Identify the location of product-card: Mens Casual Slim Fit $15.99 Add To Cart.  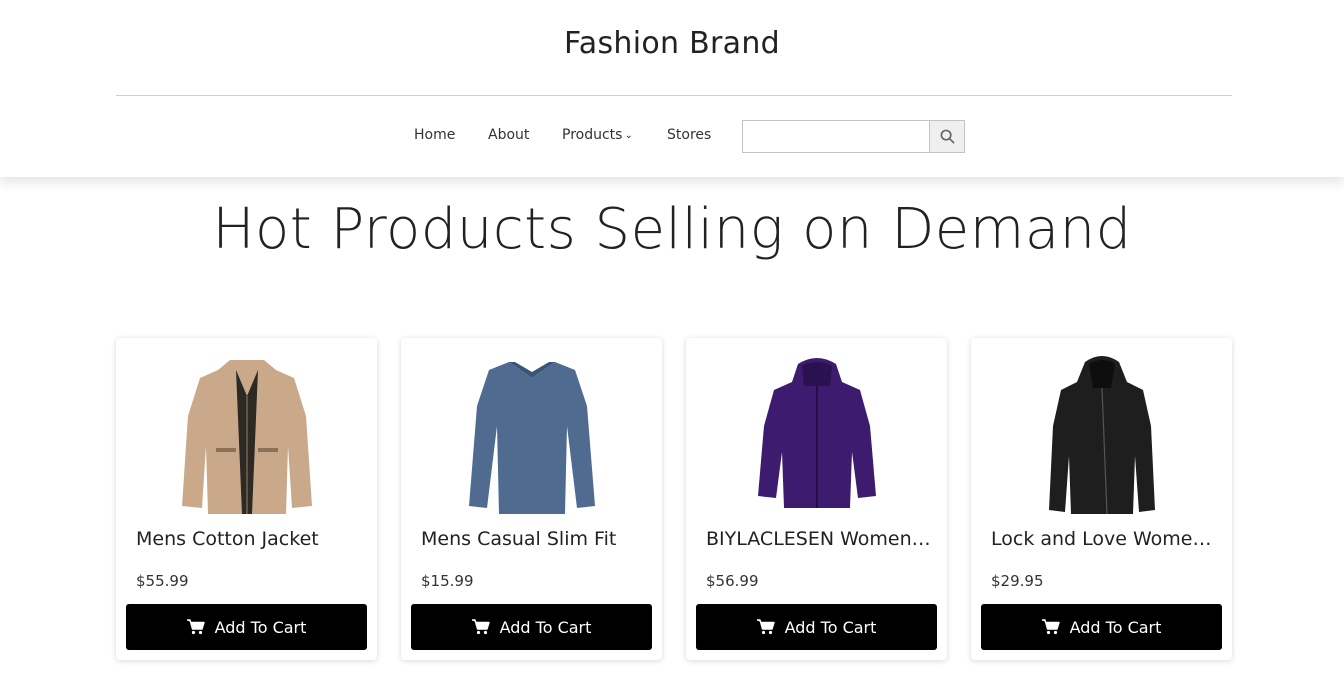
(531, 499).